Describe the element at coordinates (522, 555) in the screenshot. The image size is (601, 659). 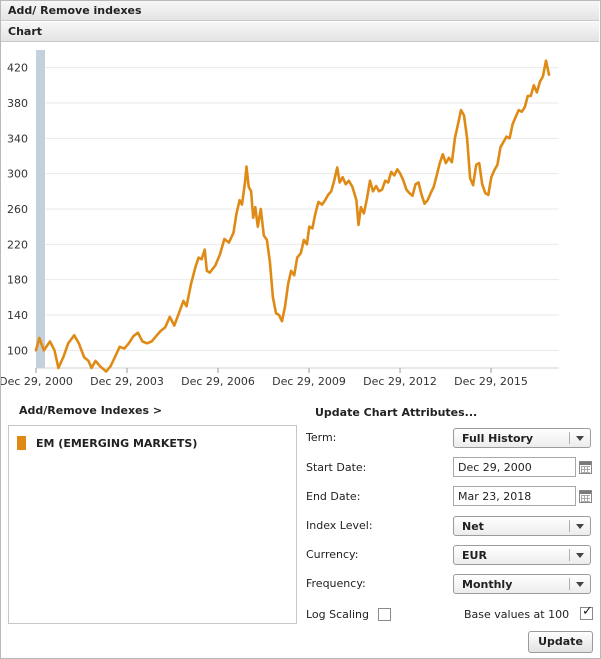
I see `currency-select: EUR` at that location.